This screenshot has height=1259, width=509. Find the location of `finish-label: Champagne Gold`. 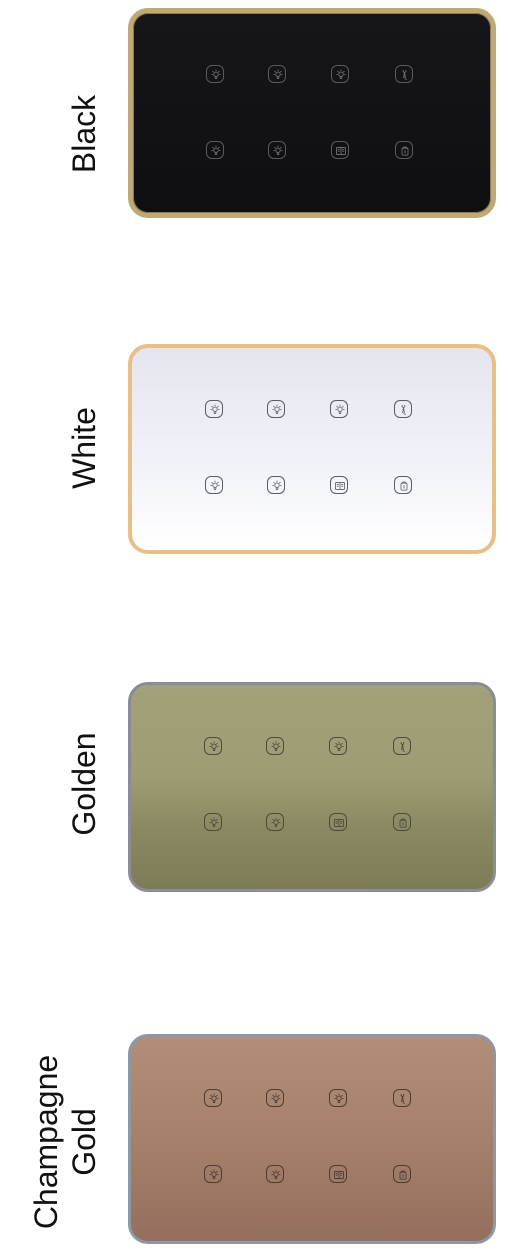

finish-label: Champagne Gold is located at coordinates (65, 1142).